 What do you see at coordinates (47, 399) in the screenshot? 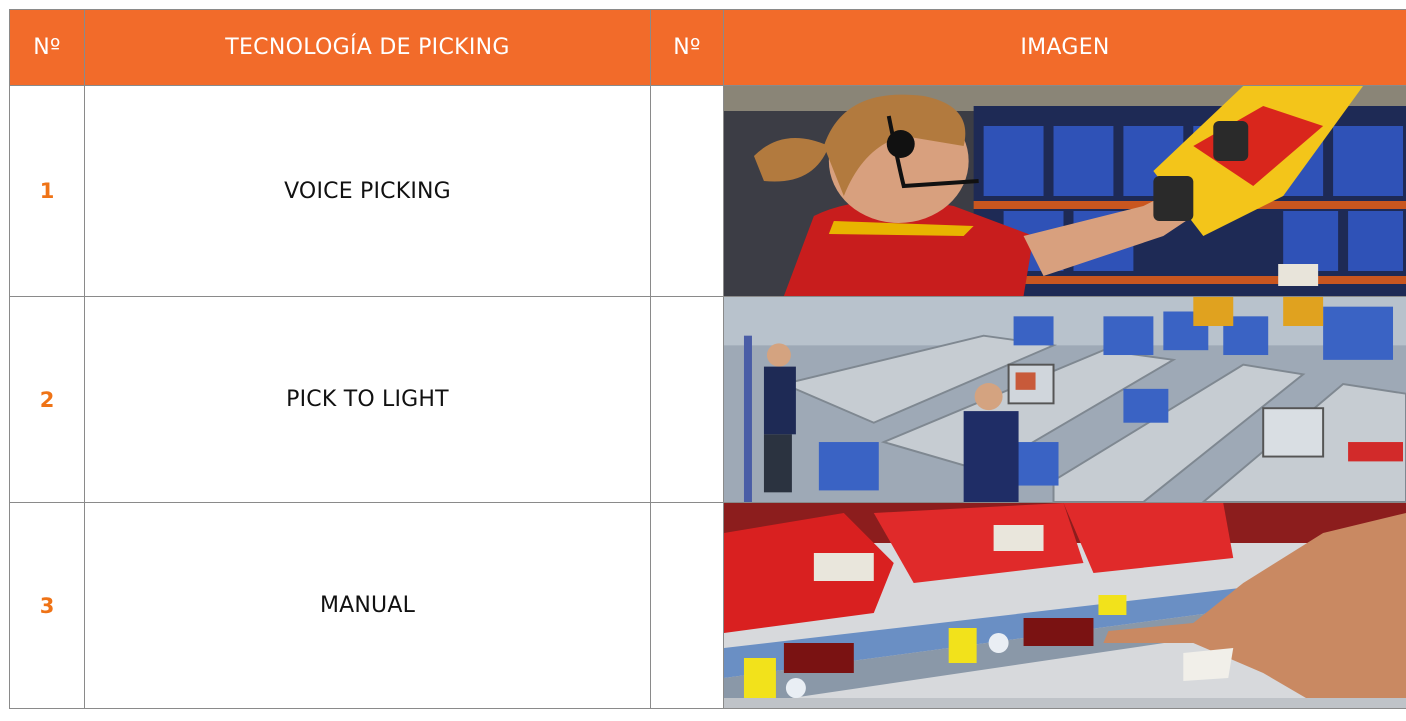
I see `row-number: 2` at bounding box center [47, 399].